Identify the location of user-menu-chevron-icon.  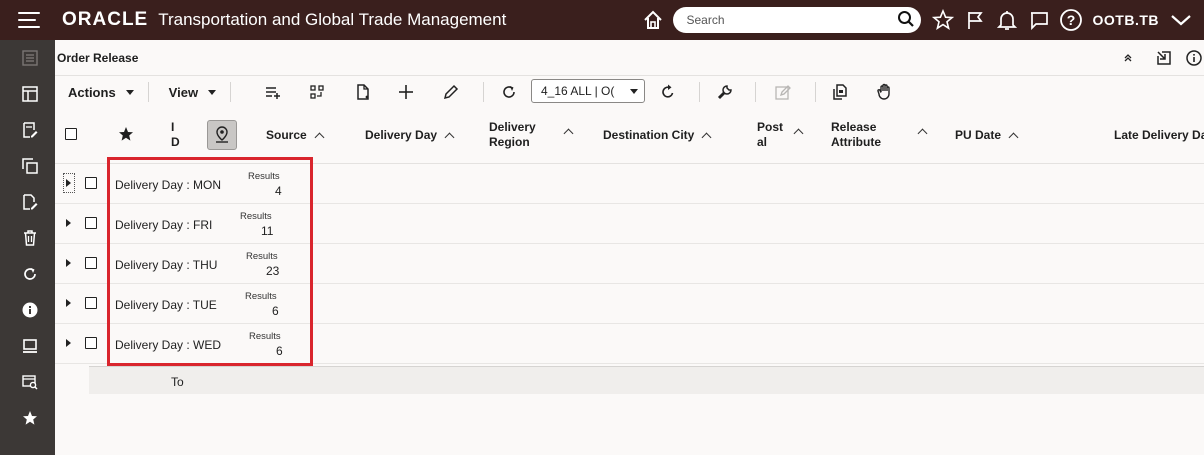
(1181, 20).